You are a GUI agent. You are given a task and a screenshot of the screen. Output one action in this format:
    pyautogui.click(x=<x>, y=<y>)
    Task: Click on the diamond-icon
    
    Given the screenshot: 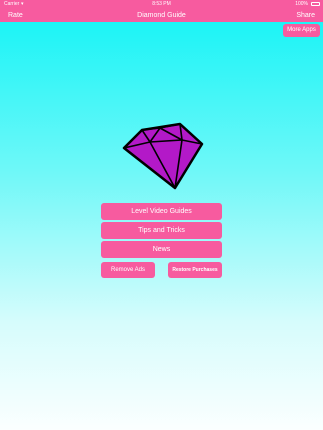 What is the action you would take?
    pyautogui.click(x=163, y=156)
    